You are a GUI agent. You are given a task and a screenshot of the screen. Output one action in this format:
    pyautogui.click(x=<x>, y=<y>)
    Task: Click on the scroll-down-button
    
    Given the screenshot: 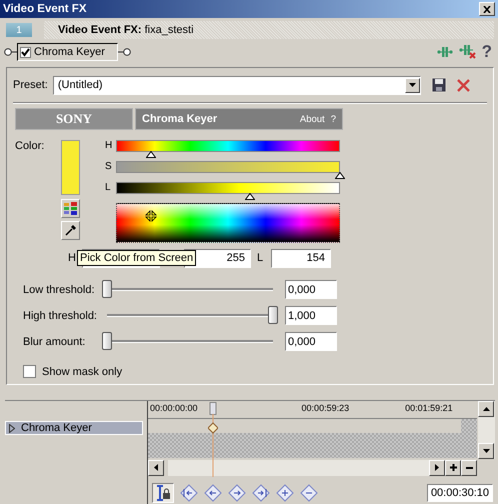 What is the action you would take?
    pyautogui.click(x=486, y=451)
    